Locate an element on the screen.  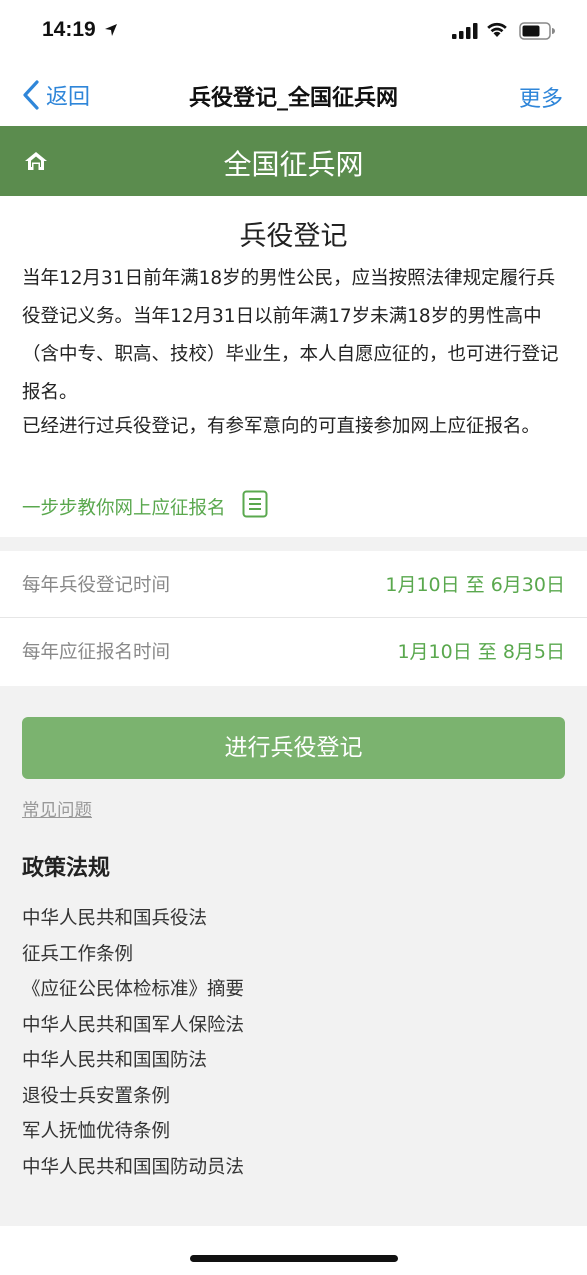
schedule-label: 每年兵役登记时间 is located at coordinates (96, 585).